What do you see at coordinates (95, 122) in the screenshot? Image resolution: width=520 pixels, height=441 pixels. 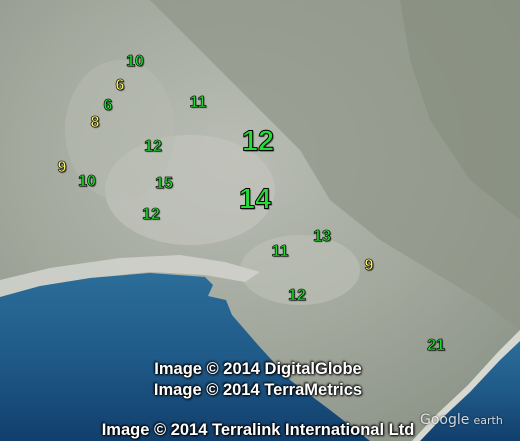 I see `map-marker: 8` at bounding box center [95, 122].